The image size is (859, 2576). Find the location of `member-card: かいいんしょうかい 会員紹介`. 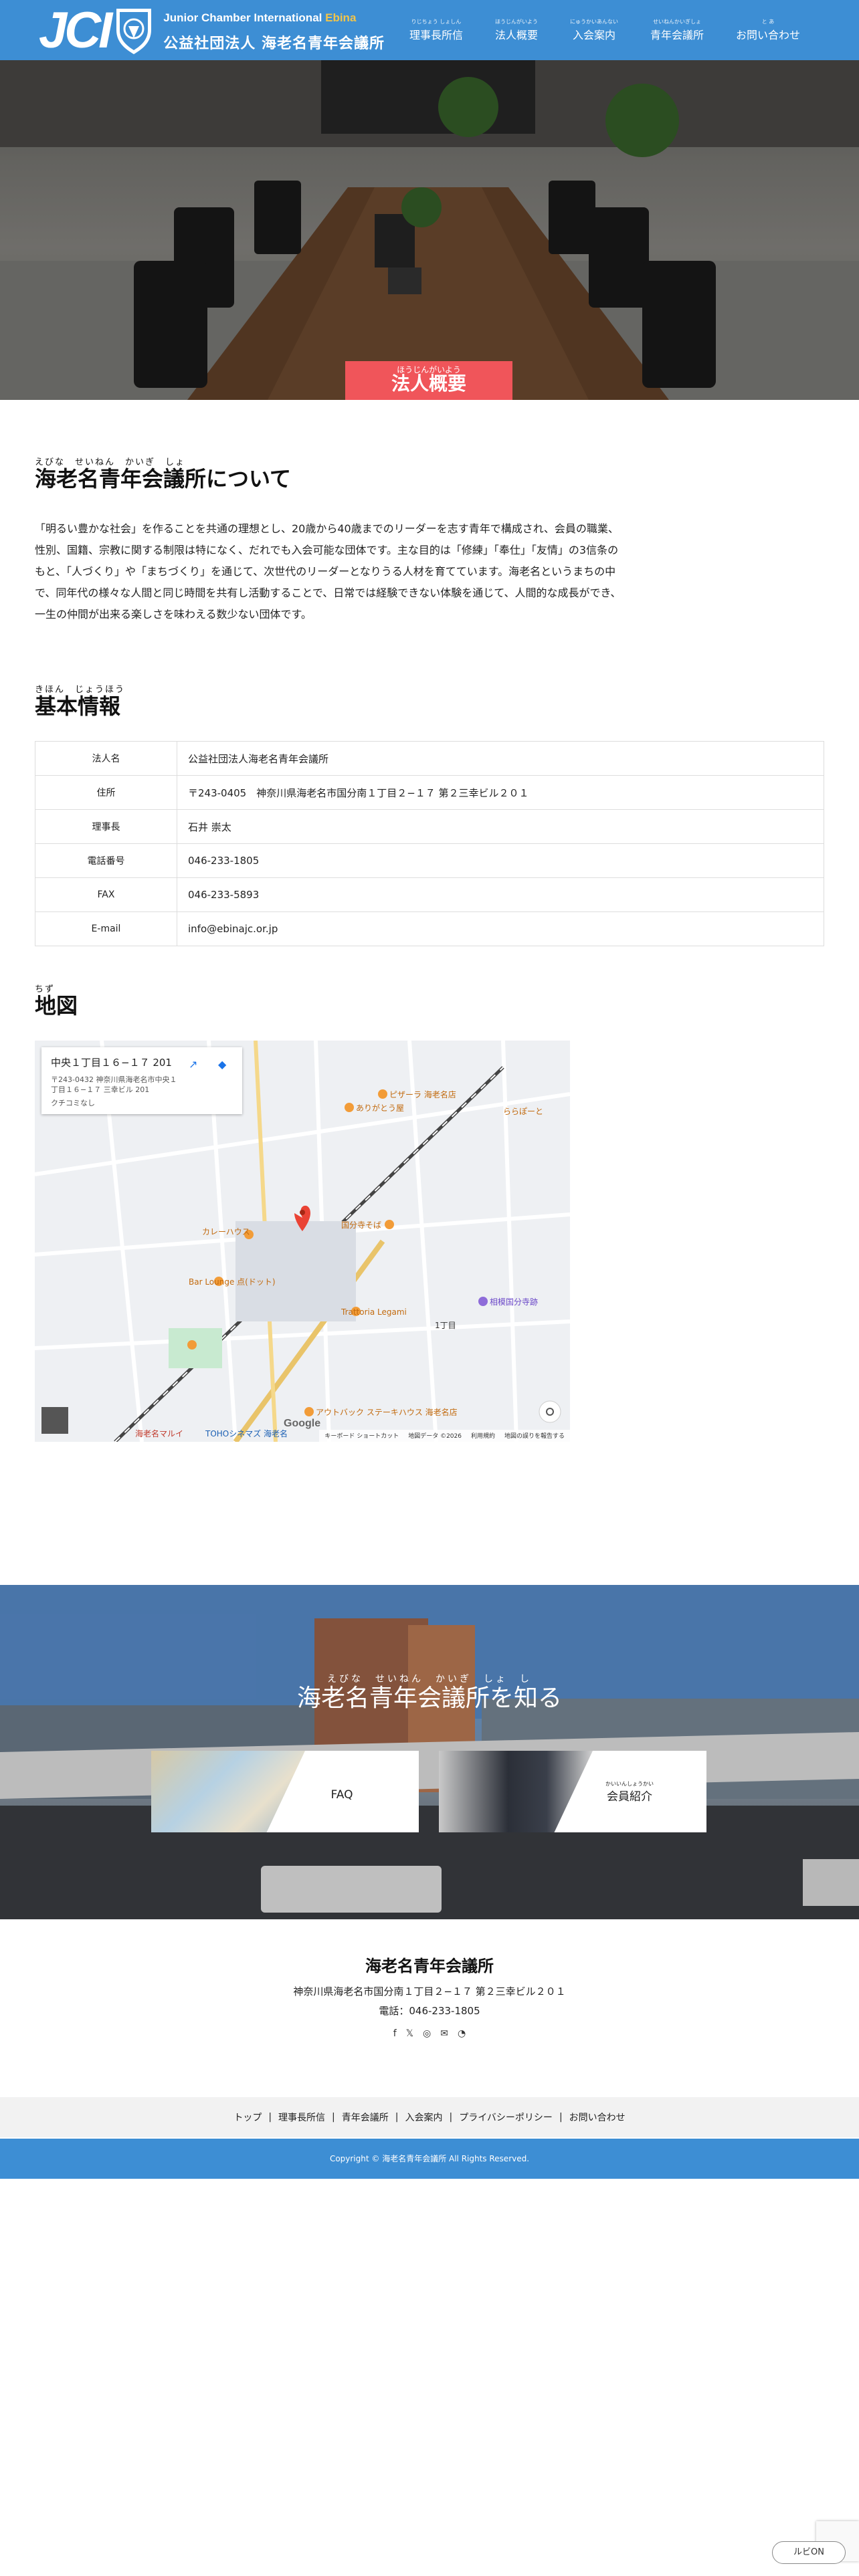

member-card: かいいんしょうかい 会員紹介 is located at coordinates (573, 1792).